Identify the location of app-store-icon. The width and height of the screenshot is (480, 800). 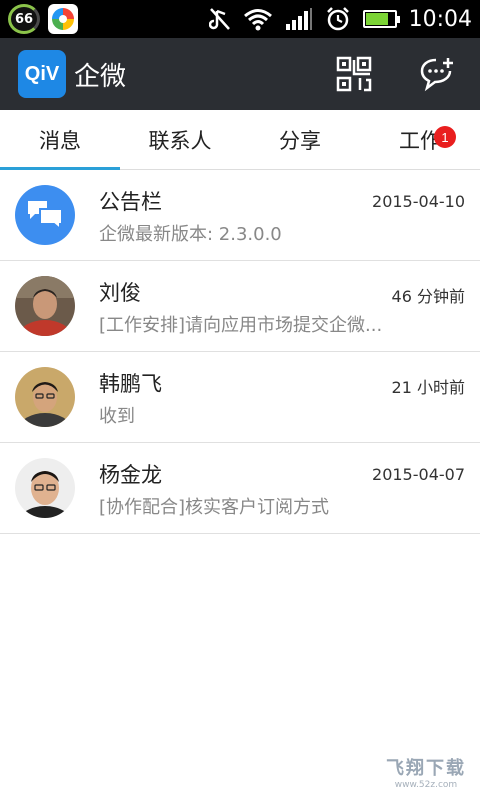
(63, 19).